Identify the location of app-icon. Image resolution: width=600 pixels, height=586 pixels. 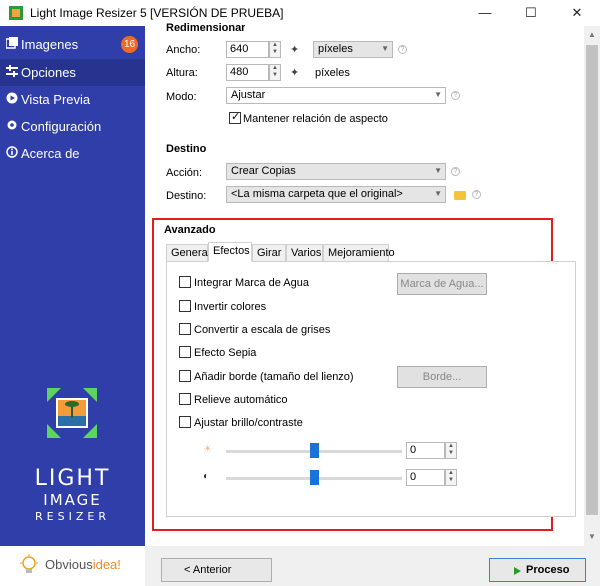
(16, 13).